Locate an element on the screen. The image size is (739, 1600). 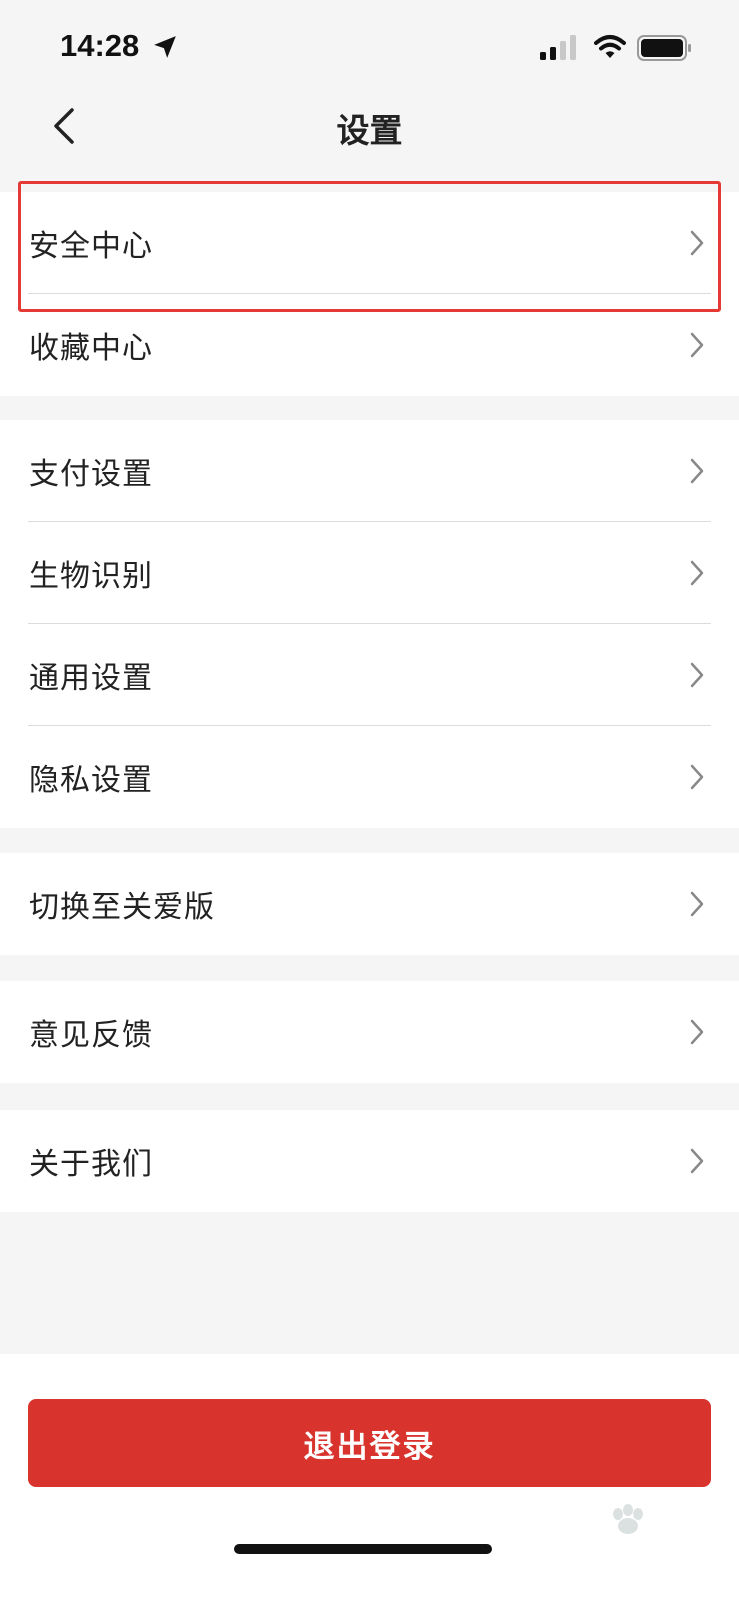
settings-item-label: 切换至关爱版 is located at coordinates (122, 907).